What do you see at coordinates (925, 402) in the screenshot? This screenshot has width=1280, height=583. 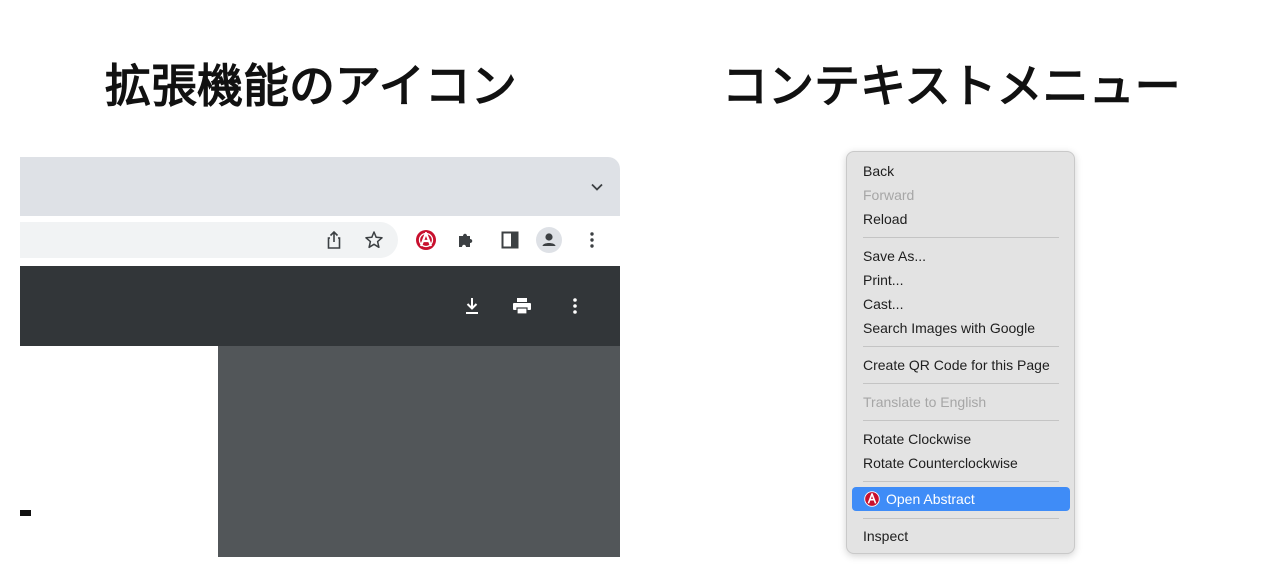 I see `menu-item-translate: Translate to English` at bounding box center [925, 402].